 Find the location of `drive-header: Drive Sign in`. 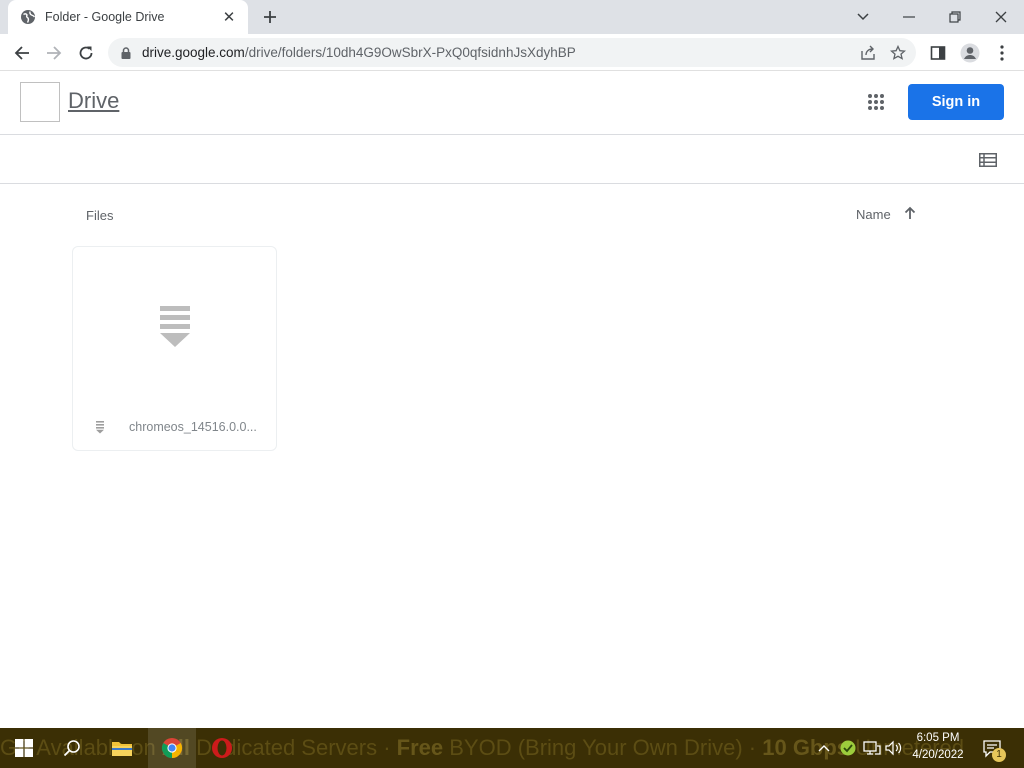

drive-header: Drive Sign in is located at coordinates (512, 103).